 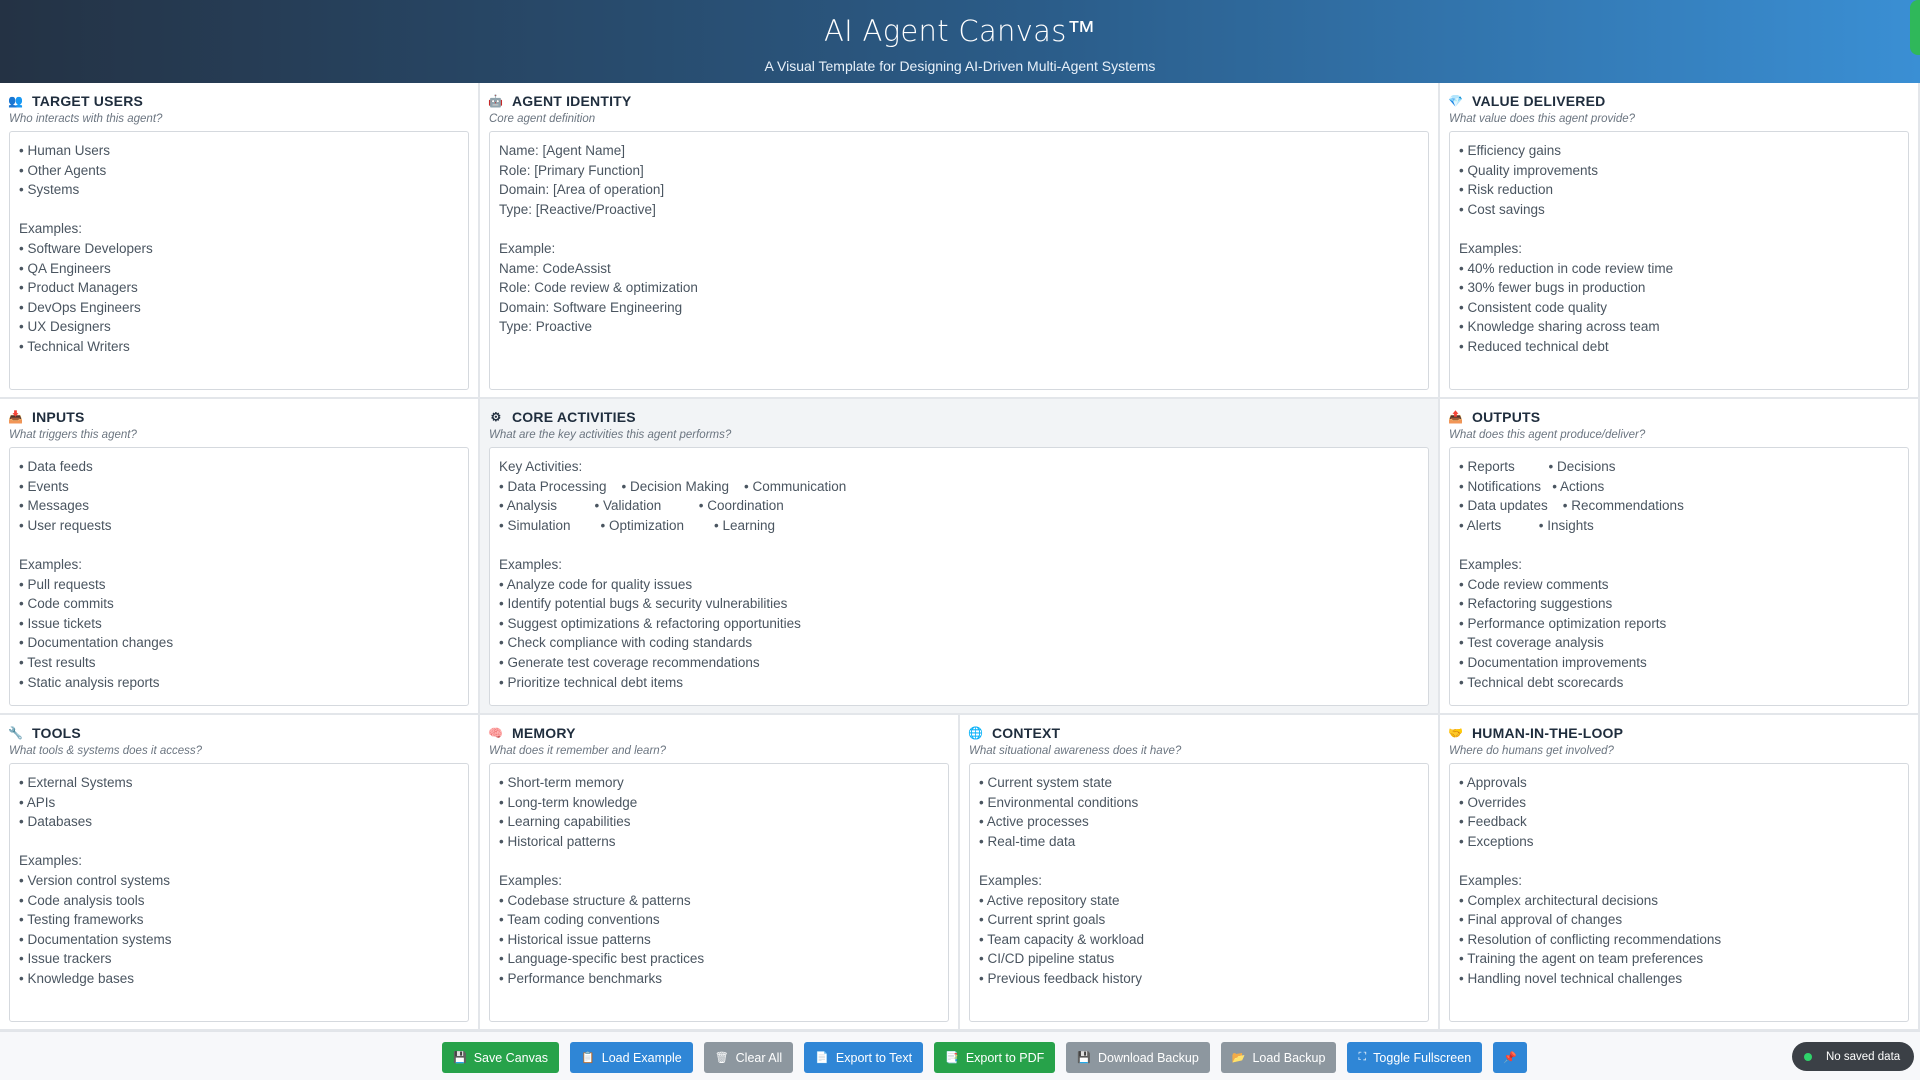 I want to click on section-title: TARGET USERS, so click(x=88, y=101).